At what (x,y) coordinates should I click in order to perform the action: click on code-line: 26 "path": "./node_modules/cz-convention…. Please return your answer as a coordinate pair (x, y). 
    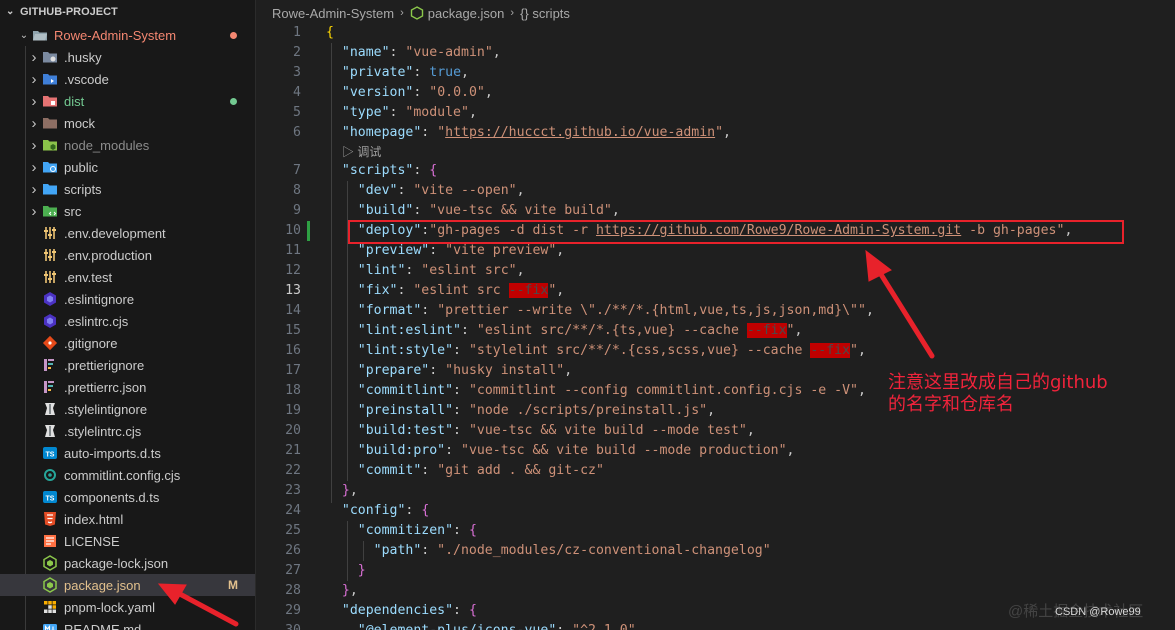
    Looking at the image, I should click on (715, 551).